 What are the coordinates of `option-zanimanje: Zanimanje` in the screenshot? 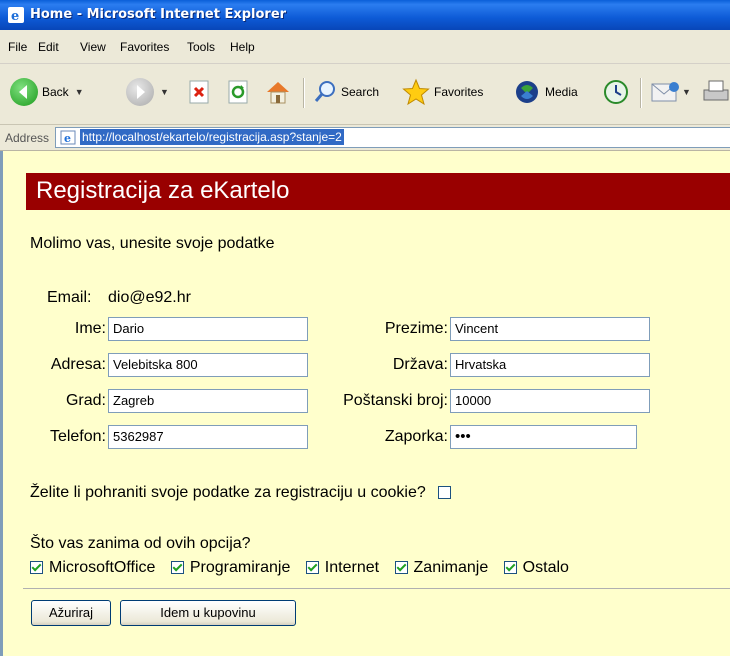 It's located at (441, 567).